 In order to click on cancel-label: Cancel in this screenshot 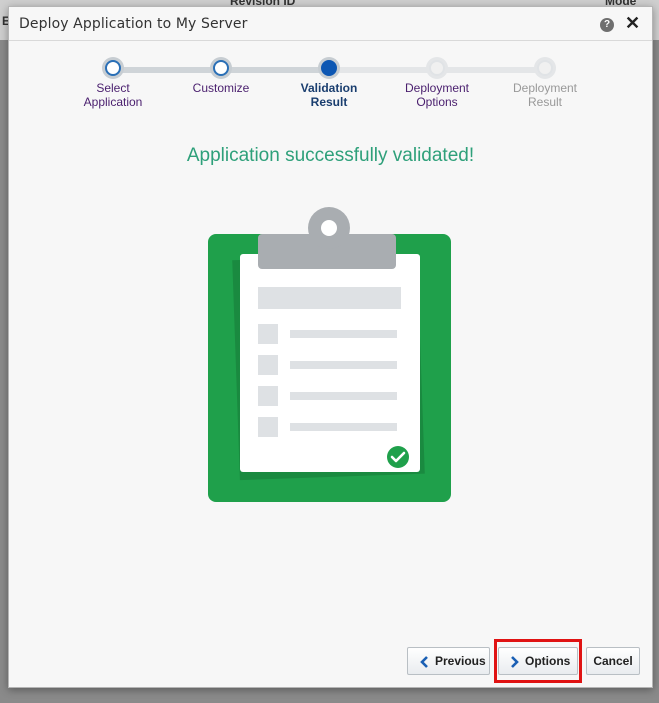, I will do `click(613, 661)`.